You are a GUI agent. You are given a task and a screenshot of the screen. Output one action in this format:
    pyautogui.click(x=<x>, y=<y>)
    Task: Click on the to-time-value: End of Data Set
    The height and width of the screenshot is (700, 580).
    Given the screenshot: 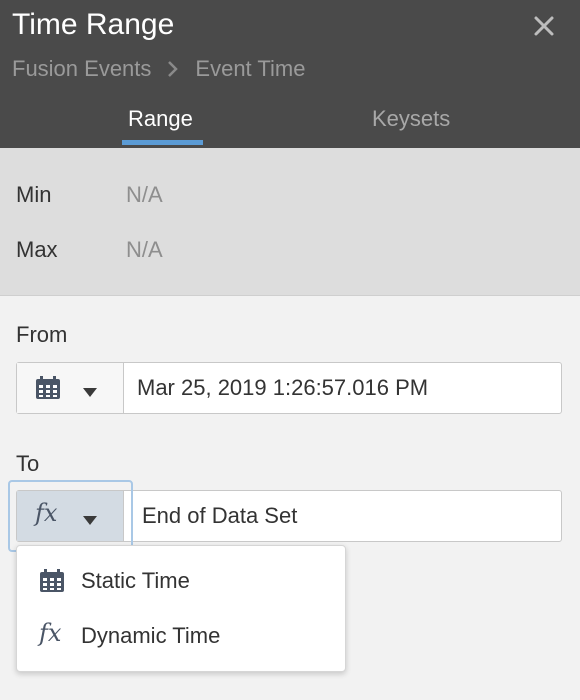 What is the action you would take?
    pyautogui.click(x=219, y=516)
    